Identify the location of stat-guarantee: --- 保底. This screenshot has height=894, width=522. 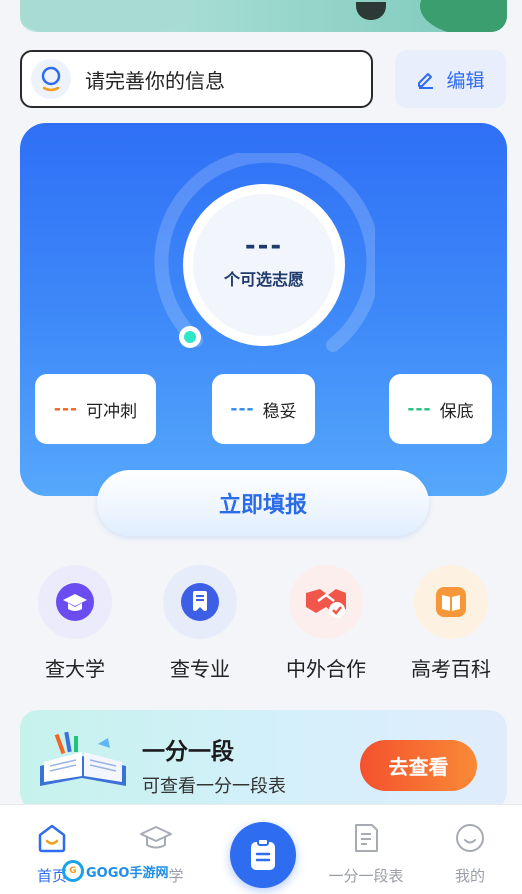
(440, 409).